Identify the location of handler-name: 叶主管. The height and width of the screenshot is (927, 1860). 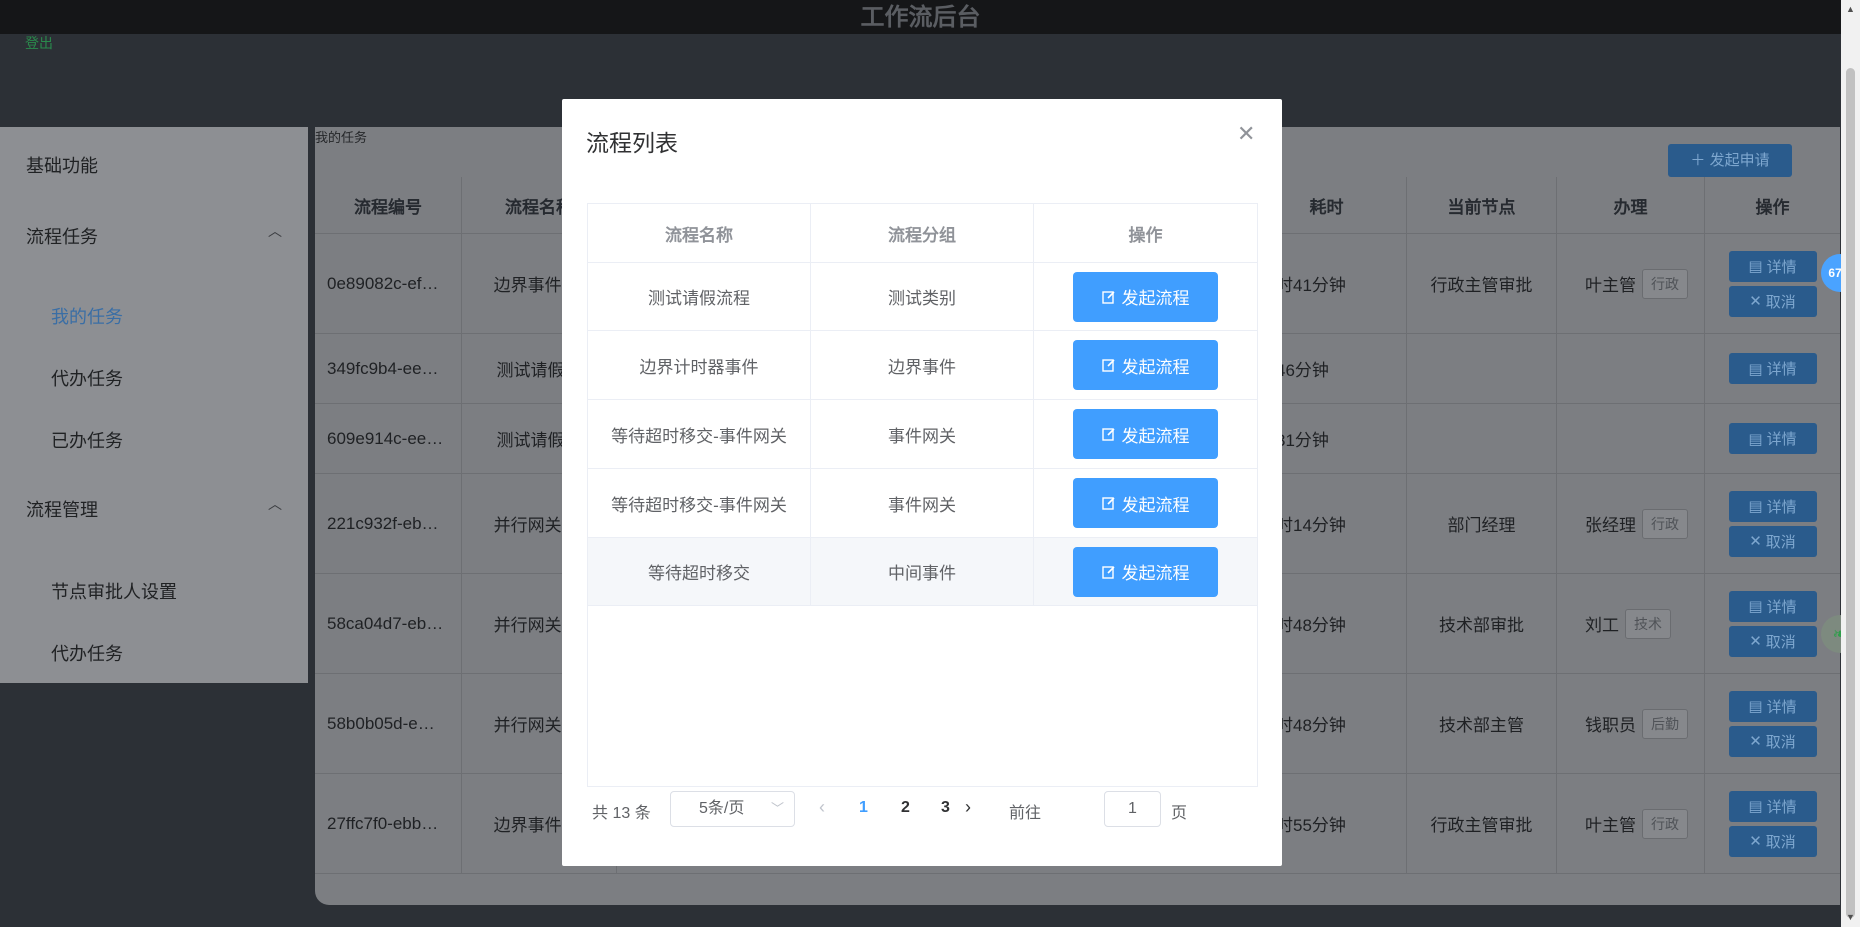
(1610, 825).